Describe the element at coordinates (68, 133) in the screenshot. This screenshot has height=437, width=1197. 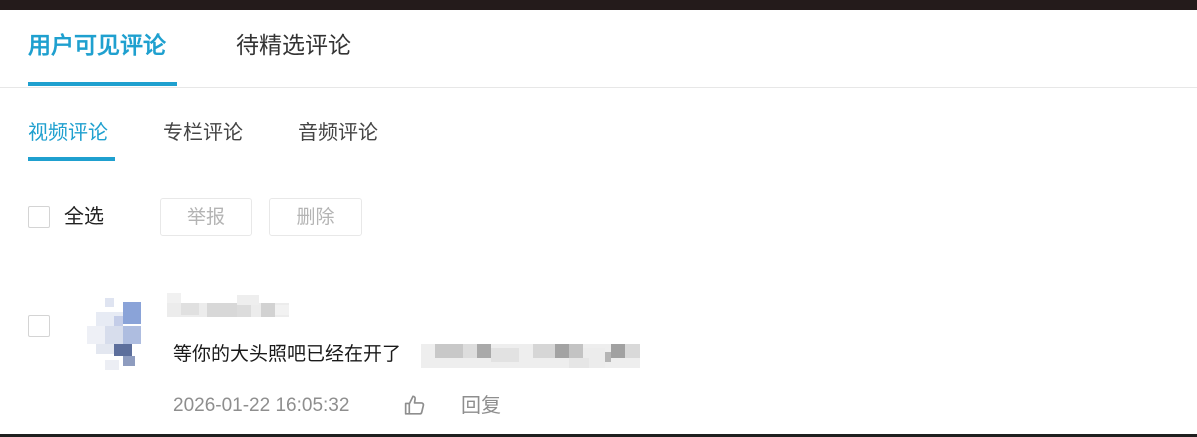
I see `subtab-video-comments: 视频评论` at that location.